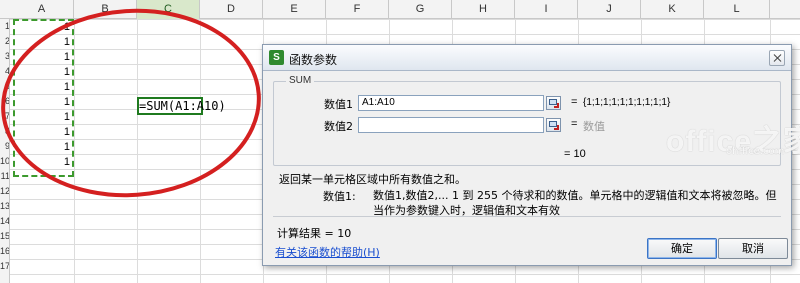 The width and height of the screenshot is (800, 283). What do you see at coordinates (338, 104) in the screenshot?
I see `arg1-label: 数值1` at bounding box center [338, 104].